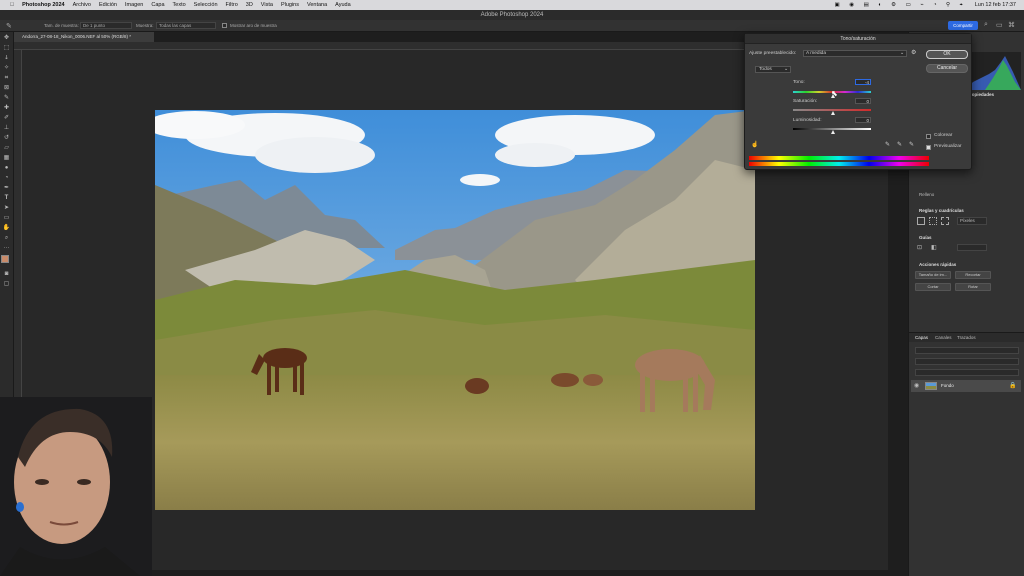  Describe the element at coordinates (999, 25) in the screenshot. I see `workspace-icon: ▭` at that location.